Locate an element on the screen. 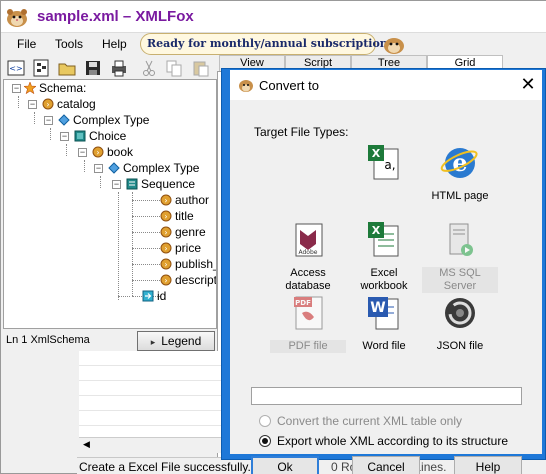  tree-node-book: › book is located at coordinates (112, 153).